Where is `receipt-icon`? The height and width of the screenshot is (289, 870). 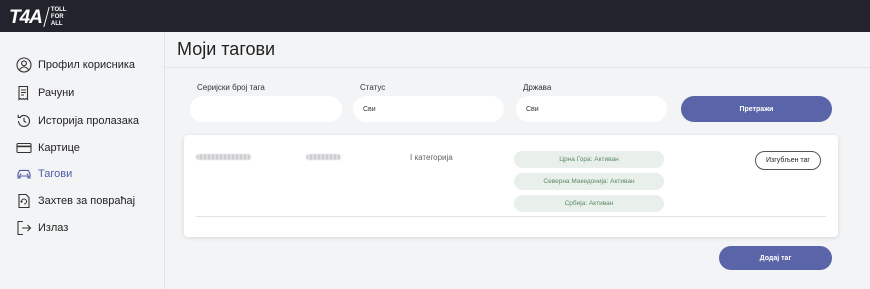 receipt-icon is located at coordinates (23, 93).